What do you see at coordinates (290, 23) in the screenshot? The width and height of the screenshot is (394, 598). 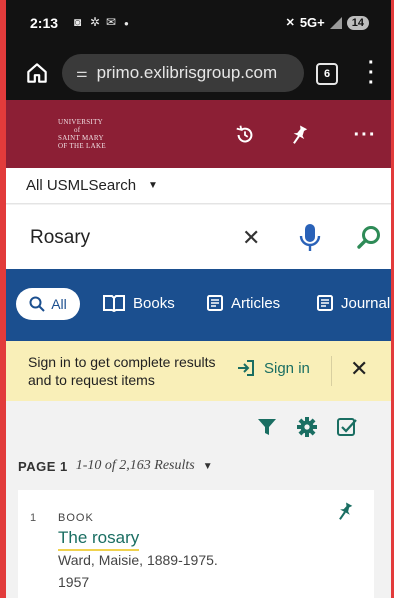 I see `mute-icon: ✕` at bounding box center [290, 23].